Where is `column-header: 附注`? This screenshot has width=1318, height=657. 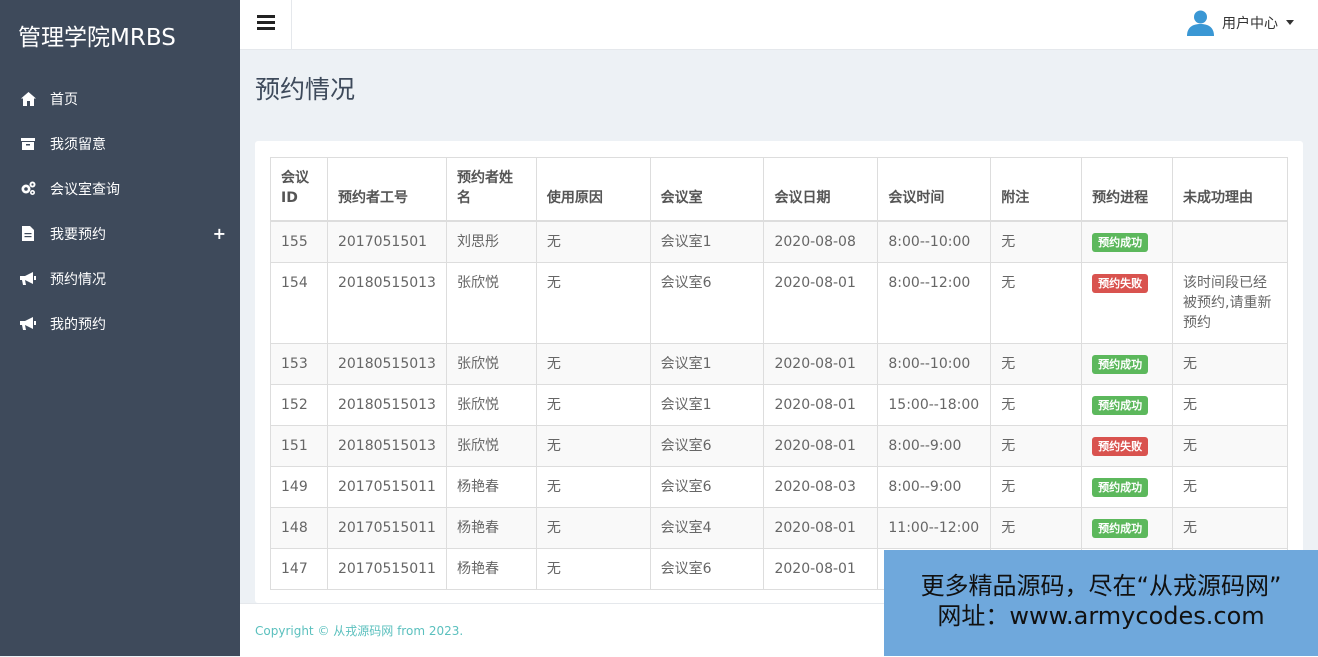
column-header: 附注 is located at coordinates (1036, 189).